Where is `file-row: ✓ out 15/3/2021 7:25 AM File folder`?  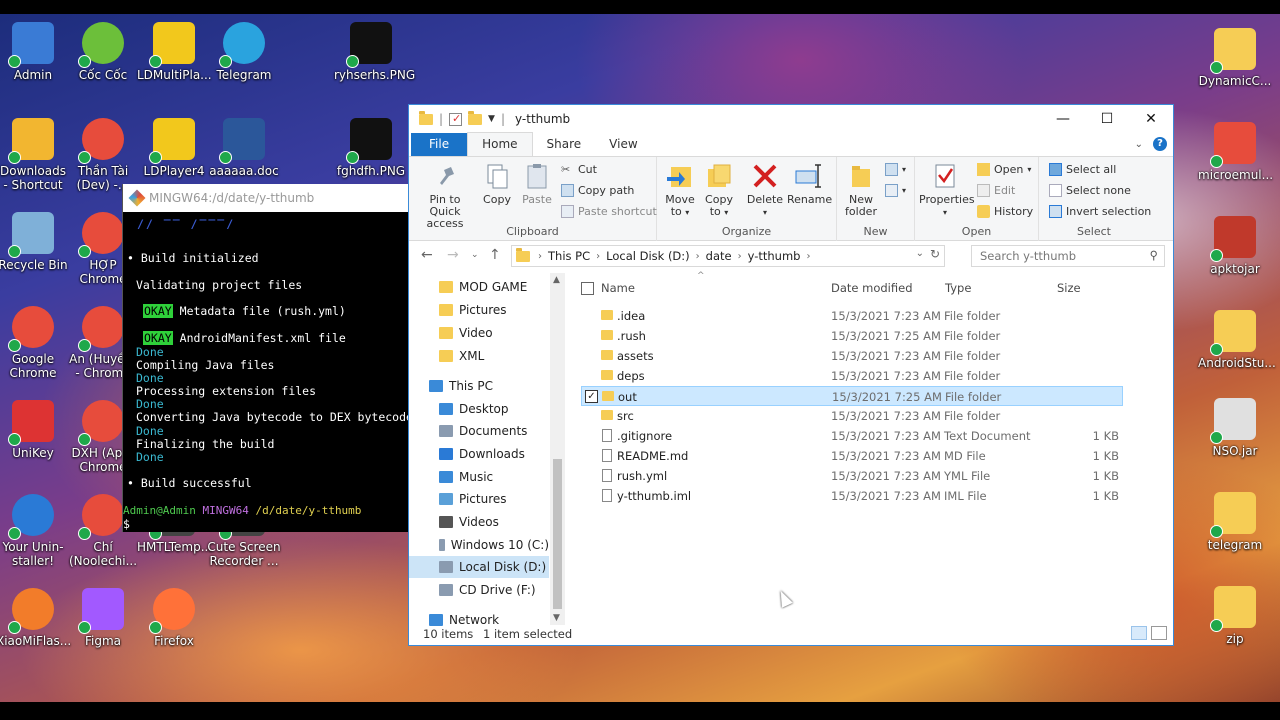 file-row: ✓ out 15/3/2021 7:25 AM File folder is located at coordinates (852, 396).